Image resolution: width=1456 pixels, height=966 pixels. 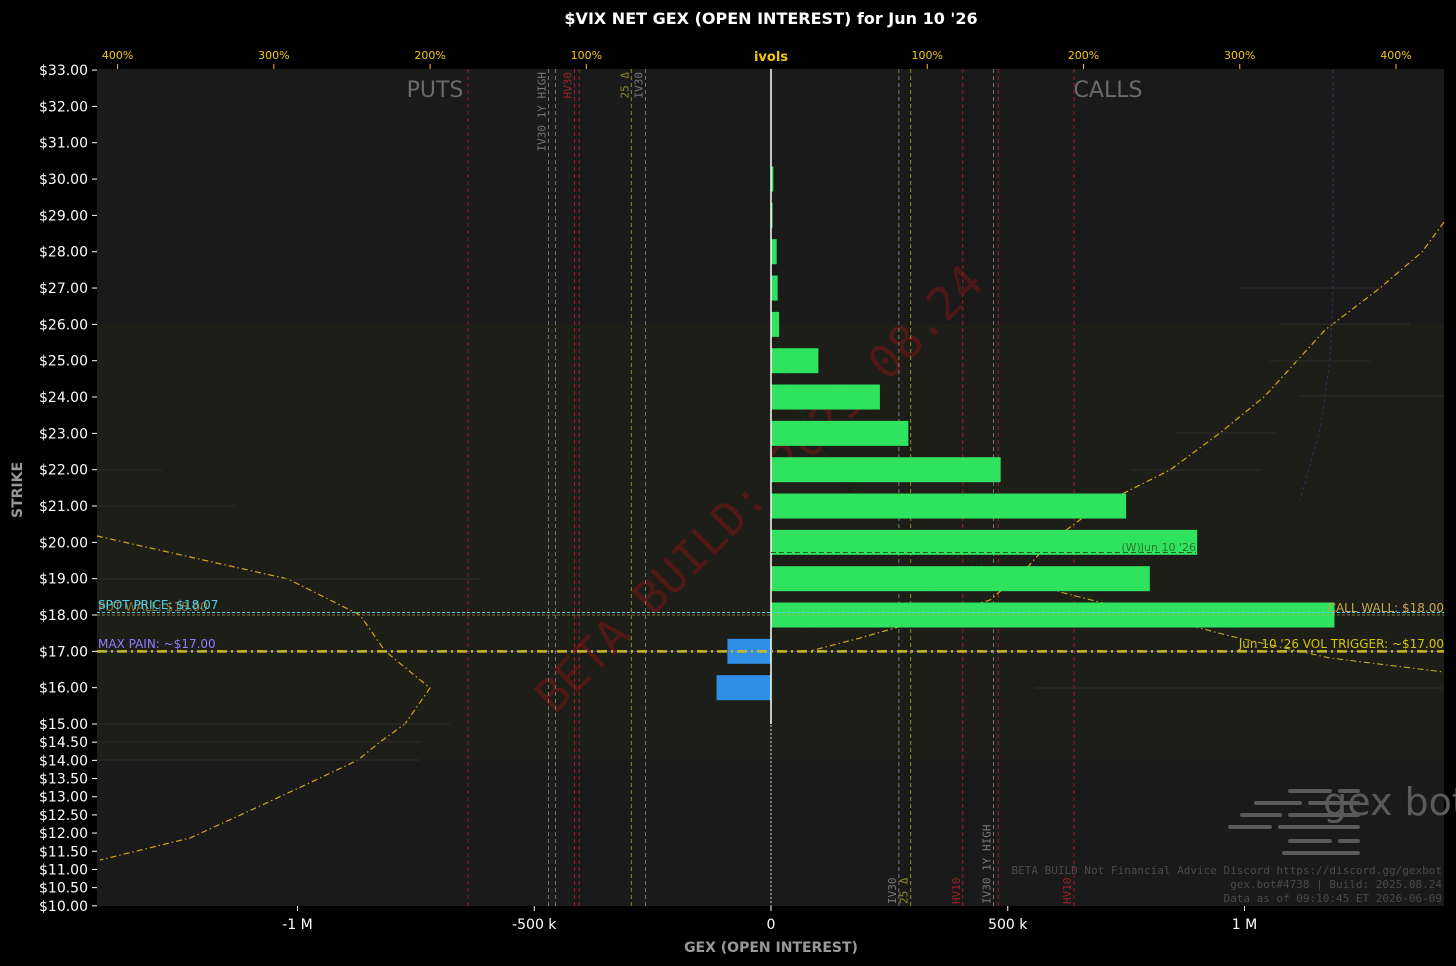 I want to click on y-tick-label: $23.00, so click(x=63, y=434).